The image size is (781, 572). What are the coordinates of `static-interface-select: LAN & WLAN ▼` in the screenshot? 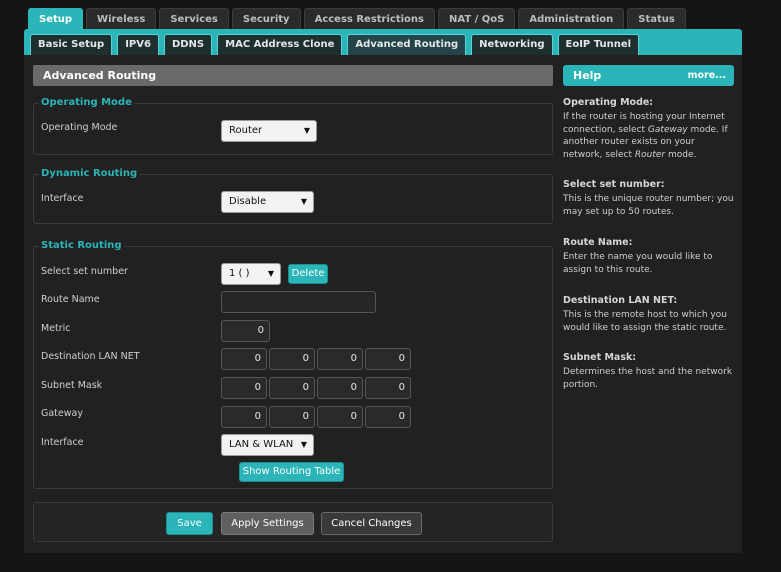 It's located at (267, 445).